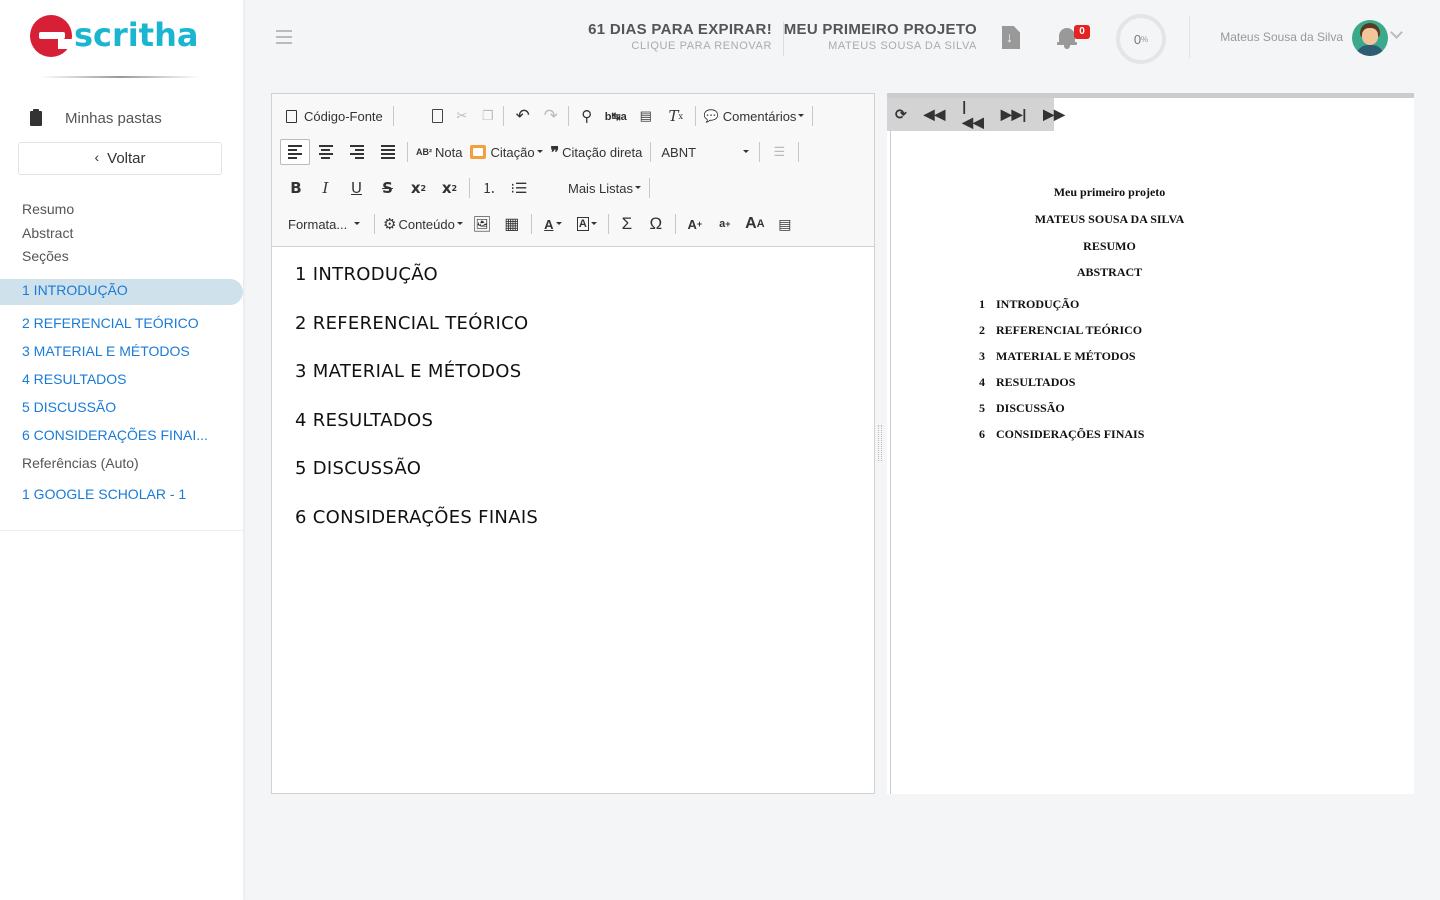 The image size is (1440, 900). Describe the element at coordinates (1054, 114) in the screenshot. I see `fast-forward-icon: ▶▶` at that location.